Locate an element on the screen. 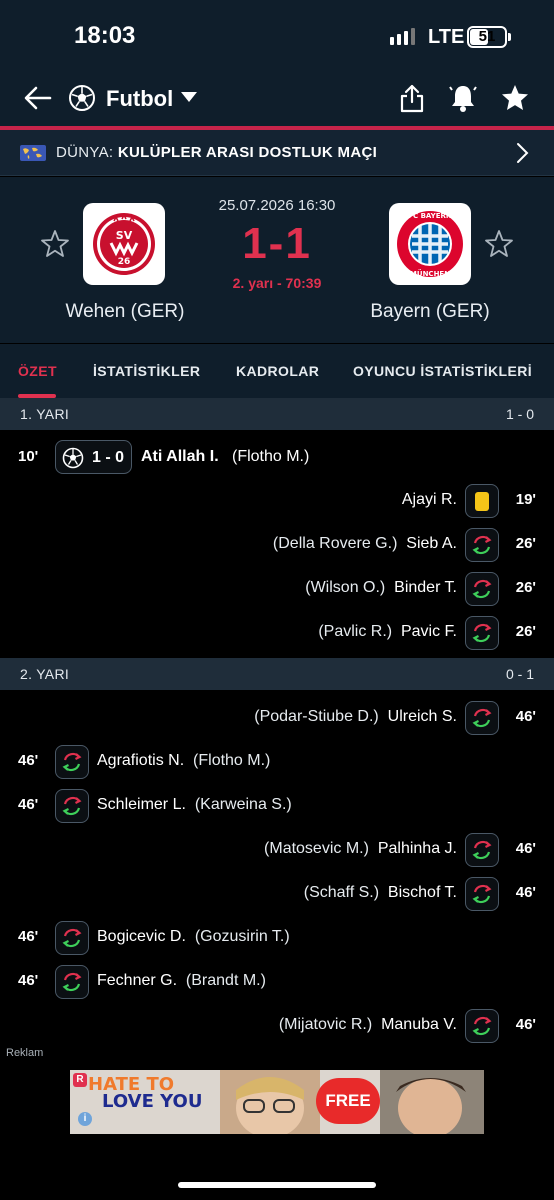  event-substitution: 46' Bogicevic D. (Gozusirin T.) is located at coordinates (277, 937).